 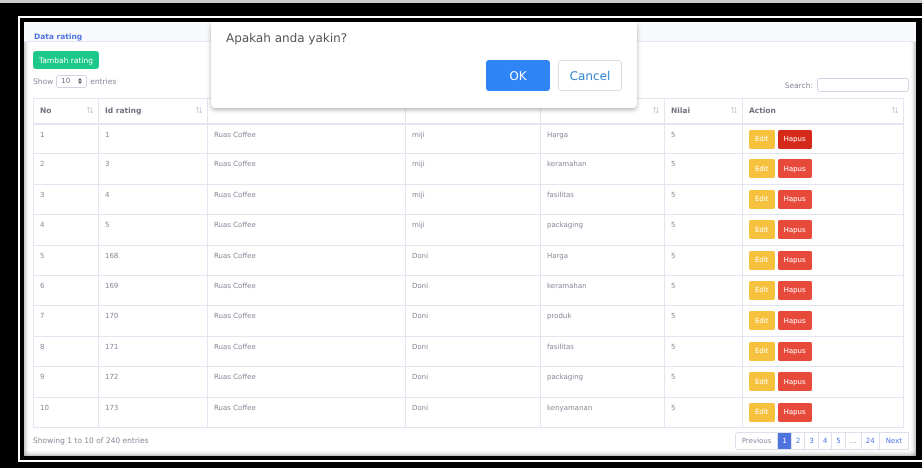 What do you see at coordinates (518, 75) in the screenshot?
I see `ok-button: OK` at bounding box center [518, 75].